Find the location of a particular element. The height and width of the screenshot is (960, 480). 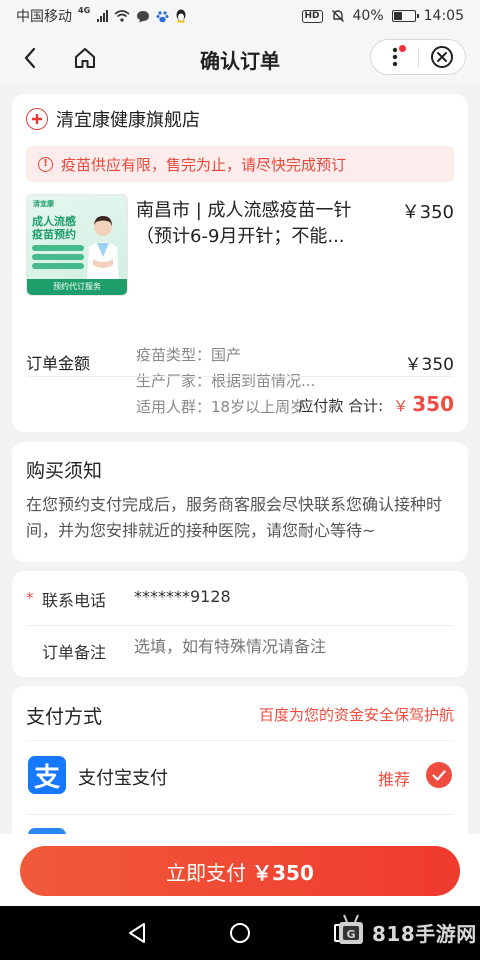

recommend-badge: 推荐 is located at coordinates (393, 779).